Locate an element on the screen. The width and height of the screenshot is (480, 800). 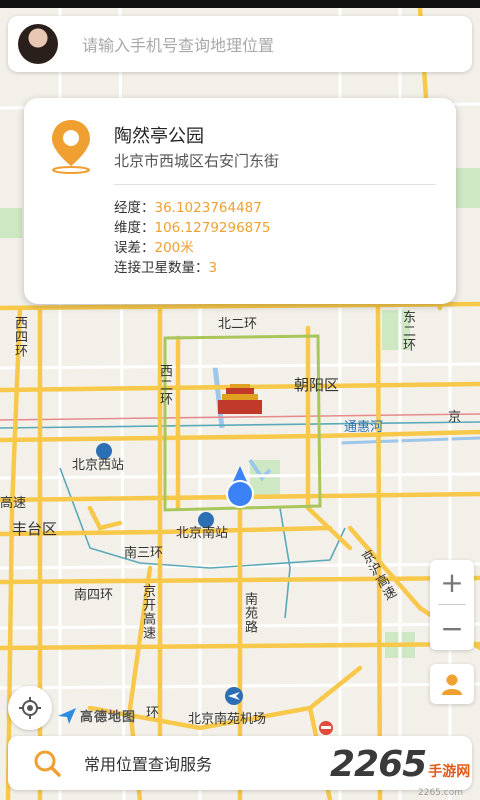
map-label-fengtai: 丰台区 is located at coordinates (35, 529).